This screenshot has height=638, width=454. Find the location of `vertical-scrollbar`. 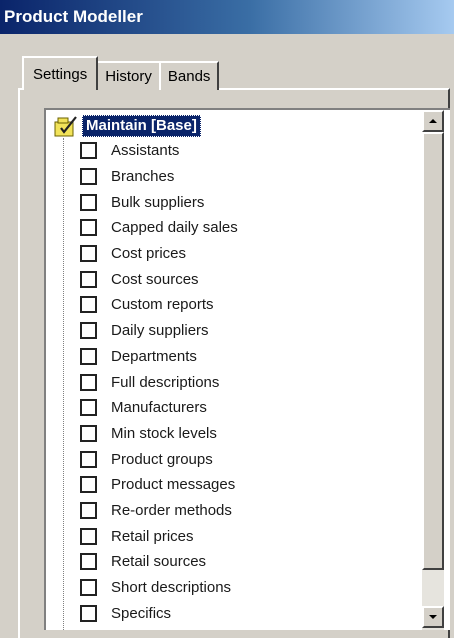

vertical-scrollbar is located at coordinates (433, 370).